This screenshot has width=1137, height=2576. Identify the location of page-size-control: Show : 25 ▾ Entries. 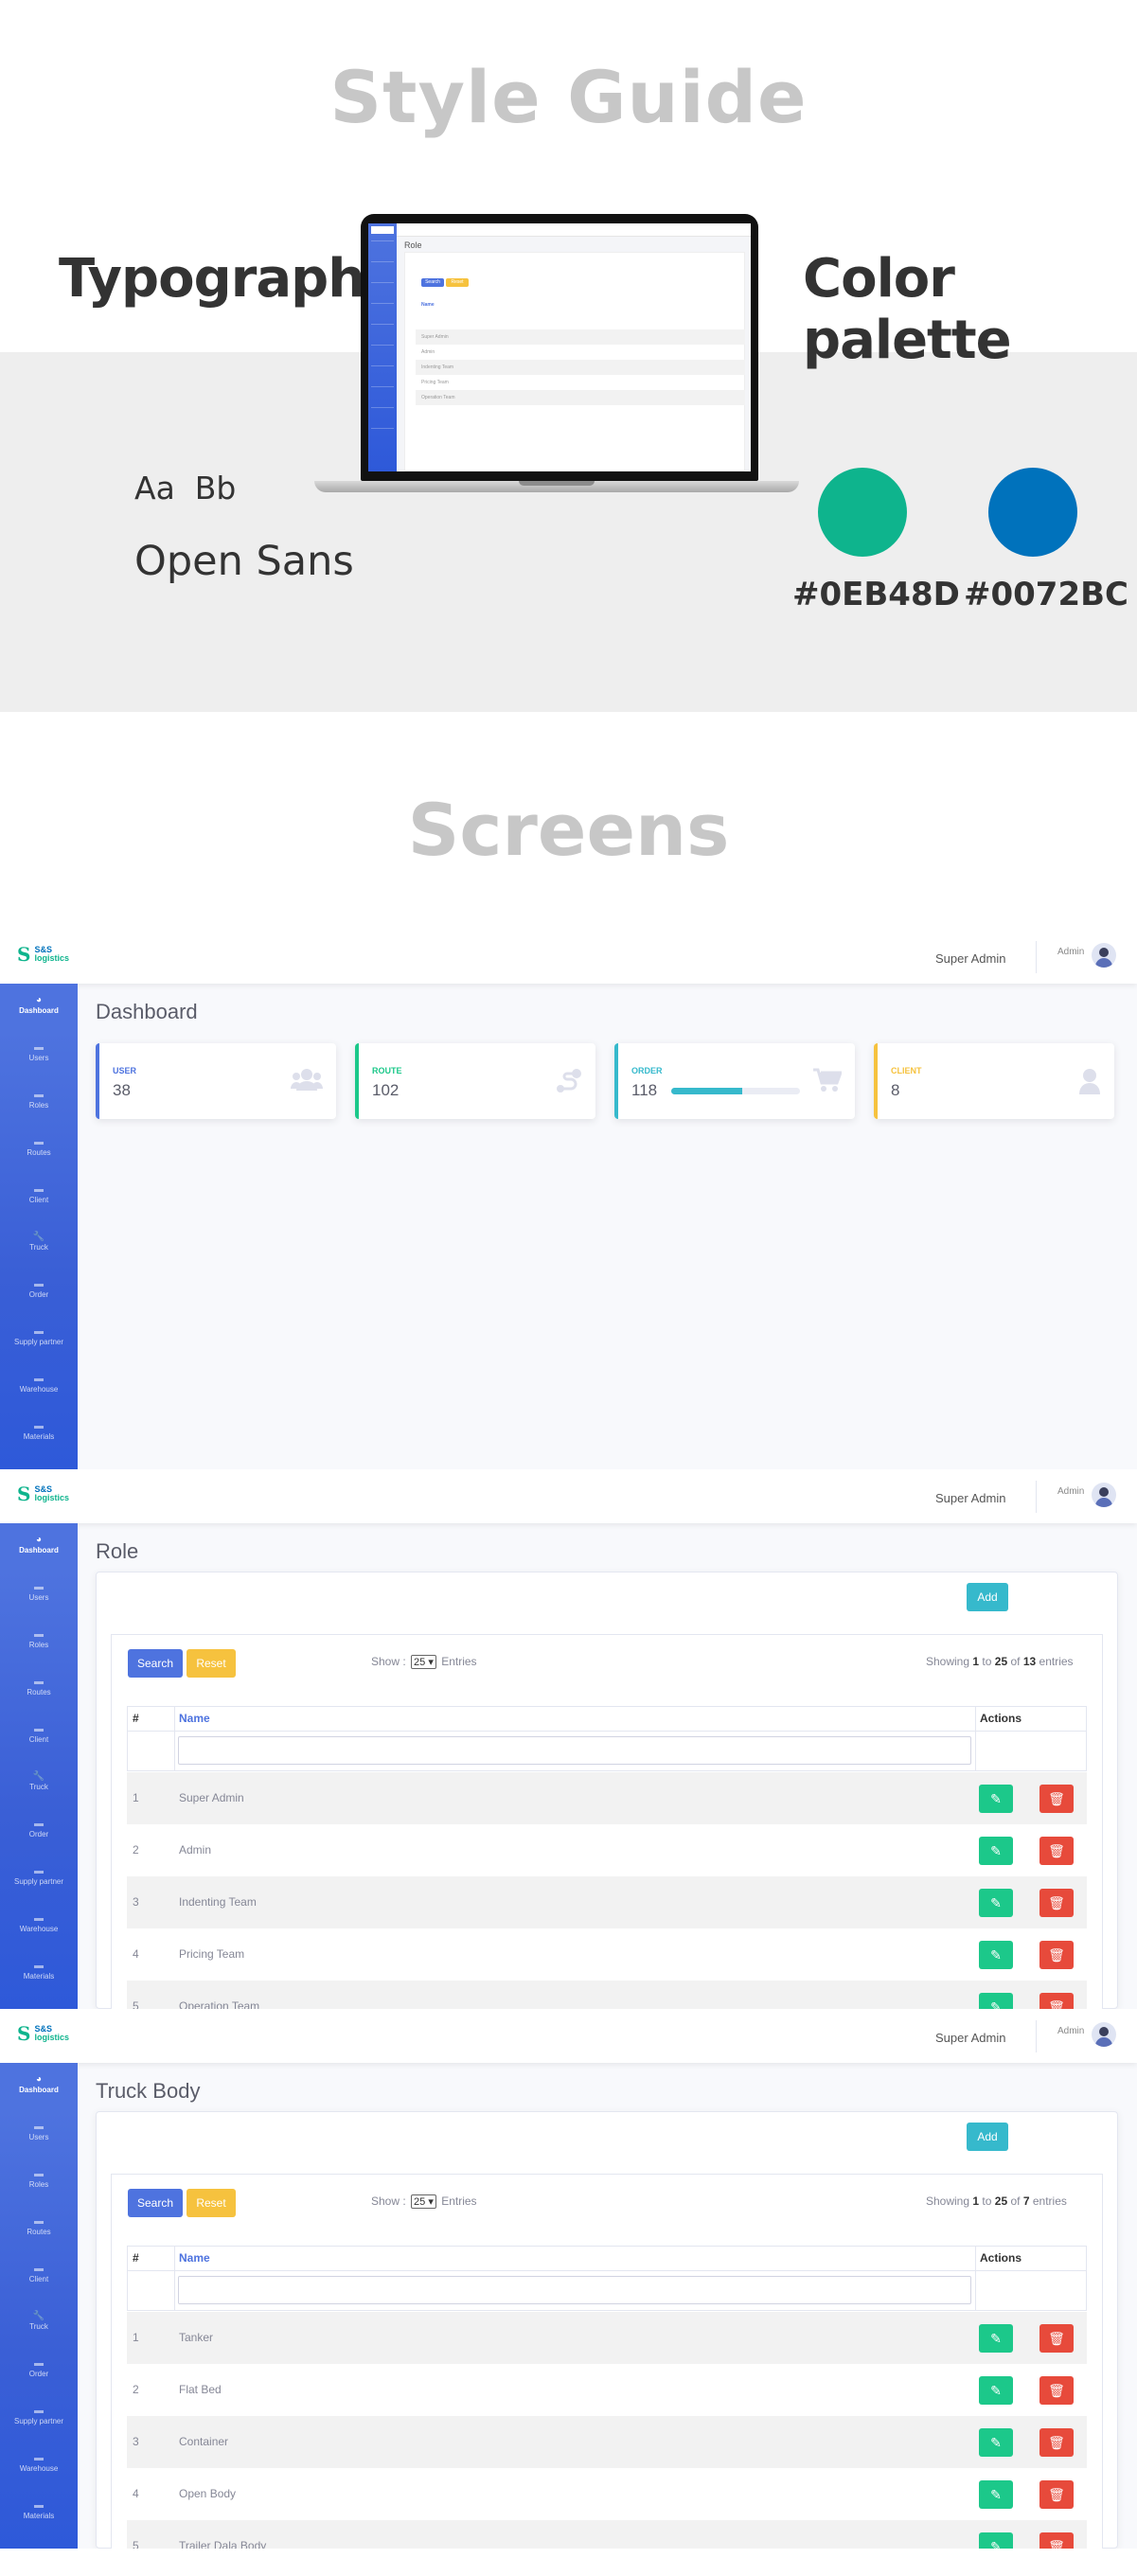
(424, 2201).